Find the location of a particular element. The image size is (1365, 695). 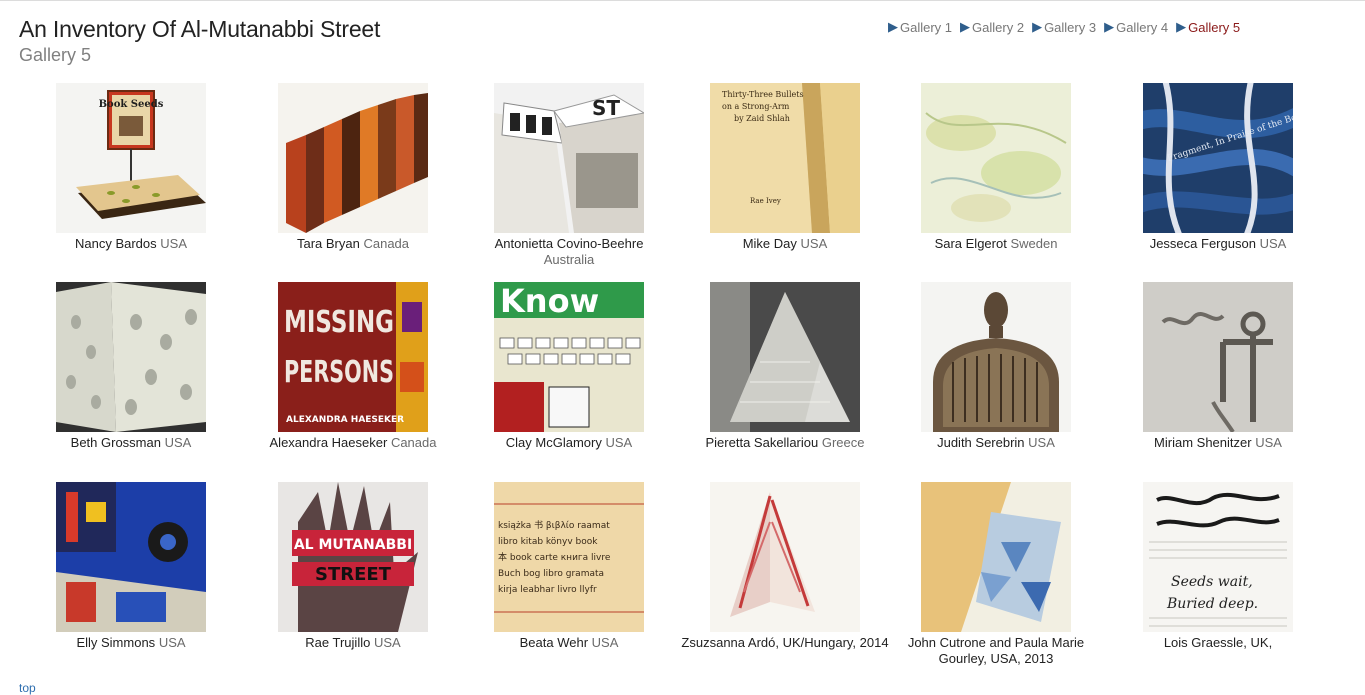

buried-deep-text: Buried deep. is located at coordinates (1212, 604).